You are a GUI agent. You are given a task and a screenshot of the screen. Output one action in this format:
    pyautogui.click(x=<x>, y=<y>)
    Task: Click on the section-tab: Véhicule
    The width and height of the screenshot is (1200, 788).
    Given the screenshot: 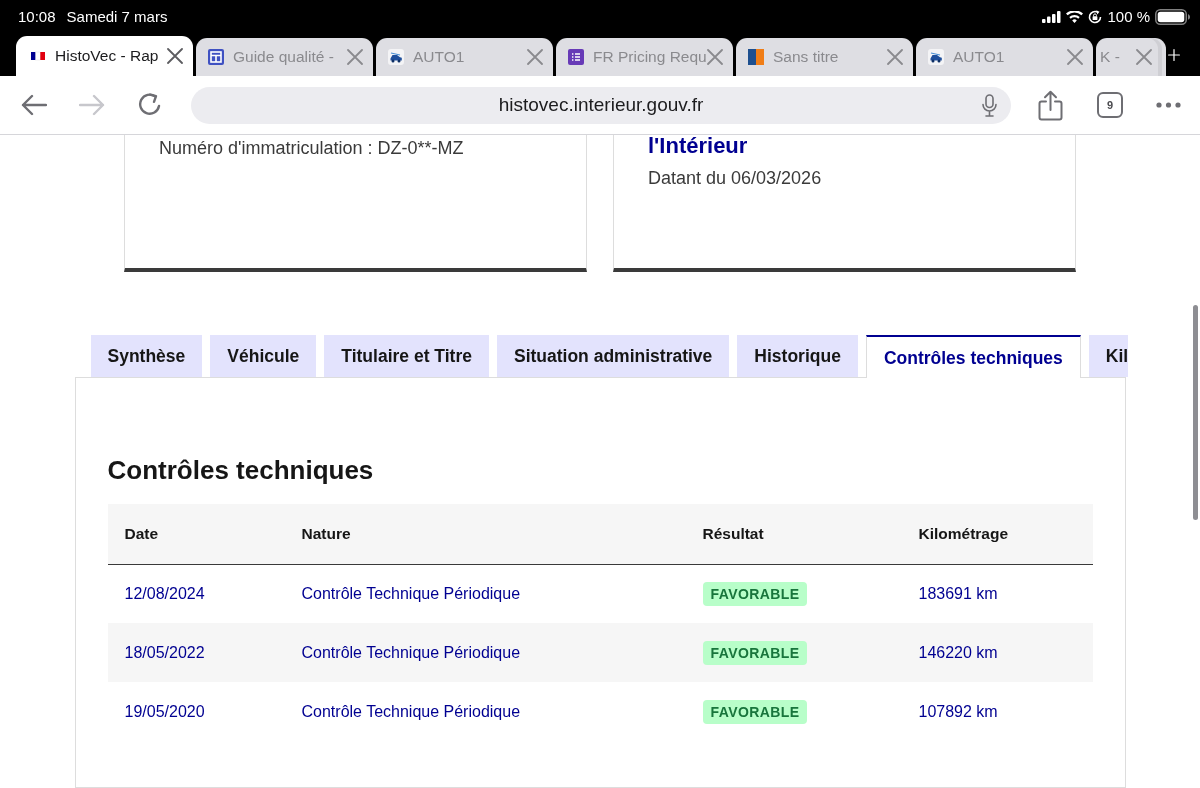 What is the action you would take?
    pyautogui.click(x=263, y=356)
    